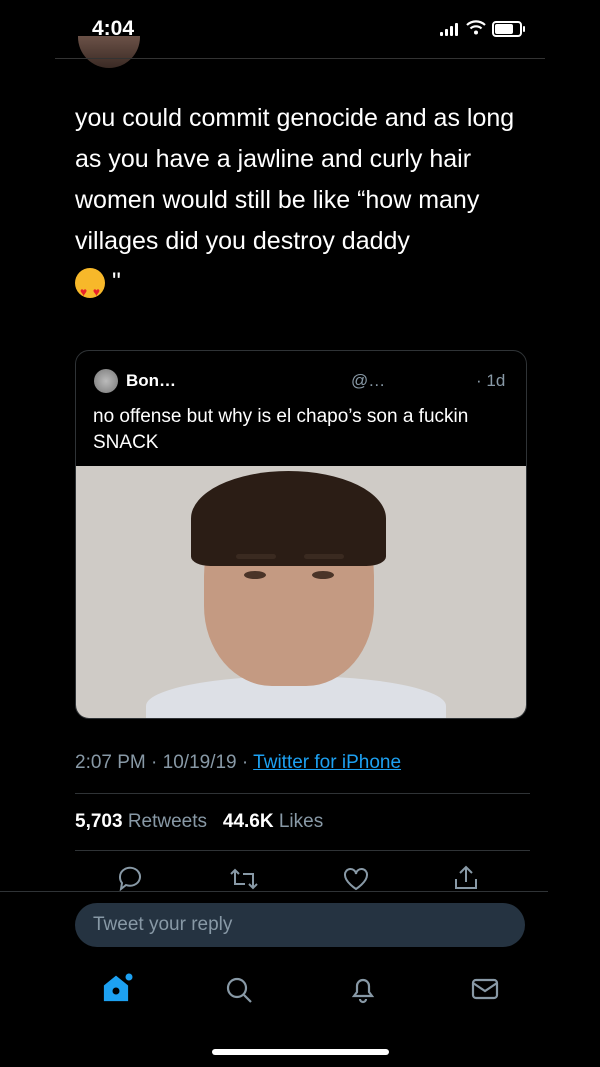 The image size is (600, 1067). I want to click on tweet-date: 10/19/19, so click(199, 762).